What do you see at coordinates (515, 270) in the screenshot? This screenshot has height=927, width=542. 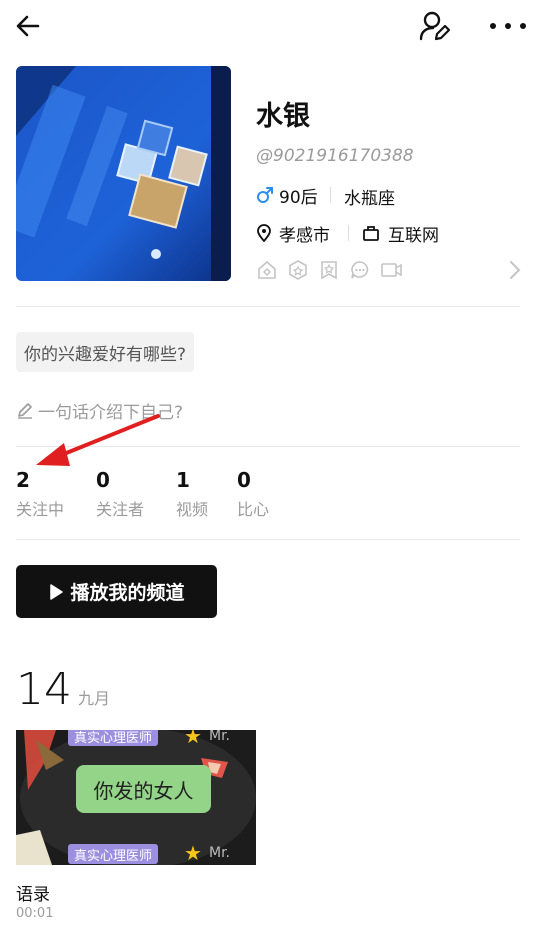 I see `chevron-right-icon` at bounding box center [515, 270].